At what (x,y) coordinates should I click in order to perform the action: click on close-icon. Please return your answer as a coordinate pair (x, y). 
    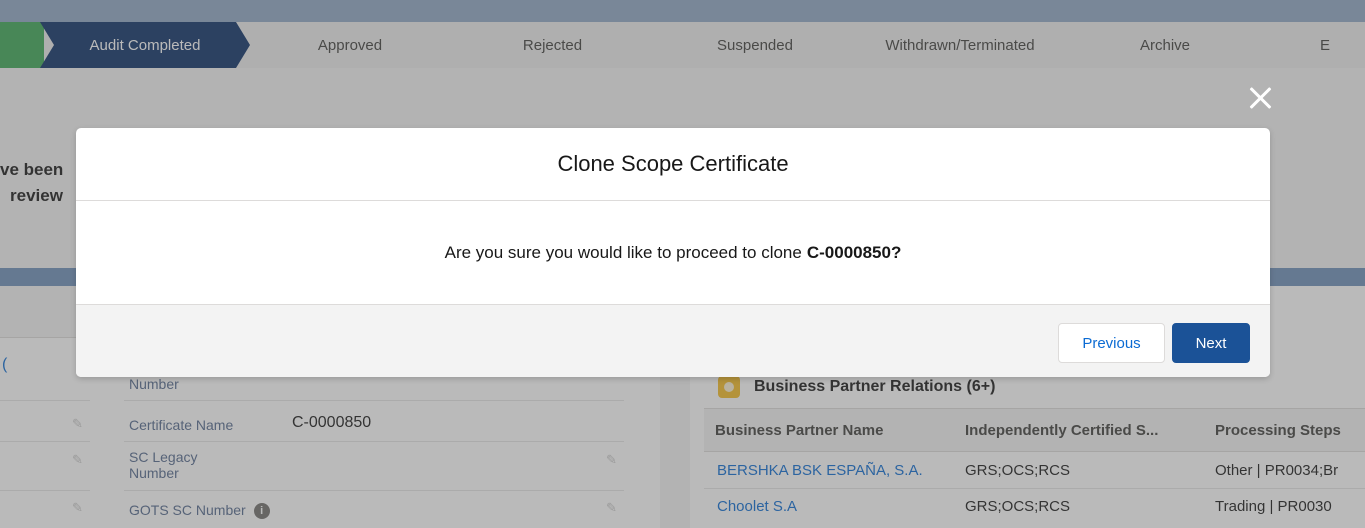
    Looking at the image, I should click on (1260, 98).